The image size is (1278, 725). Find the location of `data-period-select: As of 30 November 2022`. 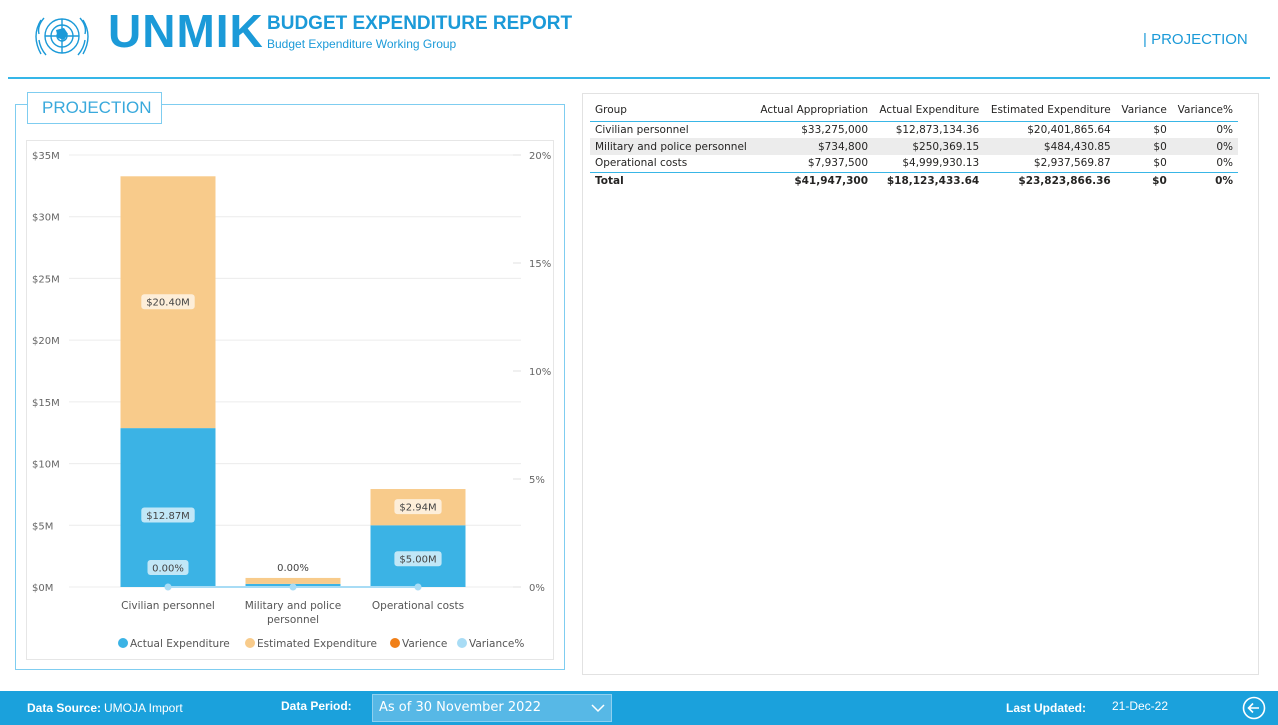

data-period-select: As of 30 November 2022 is located at coordinates (492, 708).